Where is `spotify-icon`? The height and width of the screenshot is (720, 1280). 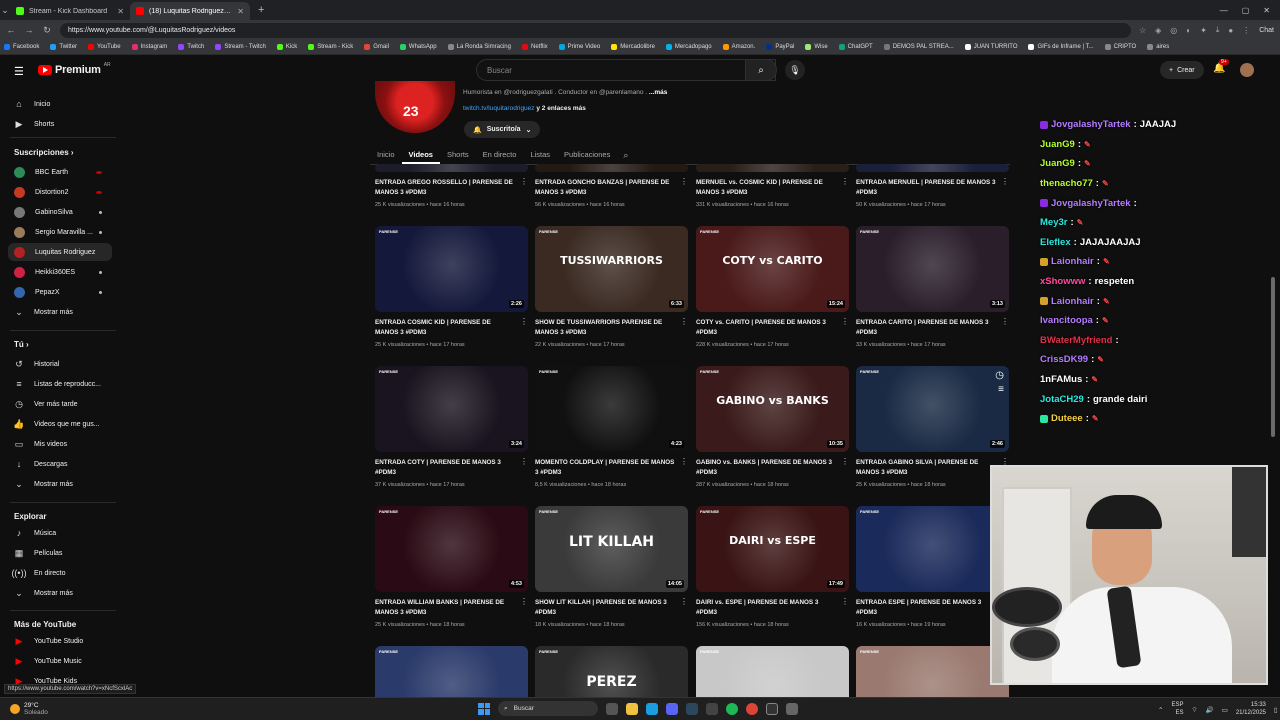 spotify-icon is located at coordinates (732, 708).